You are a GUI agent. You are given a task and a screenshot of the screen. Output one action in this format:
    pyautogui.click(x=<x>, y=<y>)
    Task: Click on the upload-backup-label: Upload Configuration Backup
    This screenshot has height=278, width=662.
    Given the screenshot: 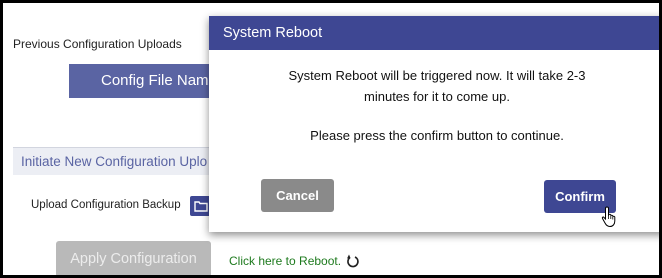 What is the action you would take?
    pyautogui.click(x=106, y=205)
    